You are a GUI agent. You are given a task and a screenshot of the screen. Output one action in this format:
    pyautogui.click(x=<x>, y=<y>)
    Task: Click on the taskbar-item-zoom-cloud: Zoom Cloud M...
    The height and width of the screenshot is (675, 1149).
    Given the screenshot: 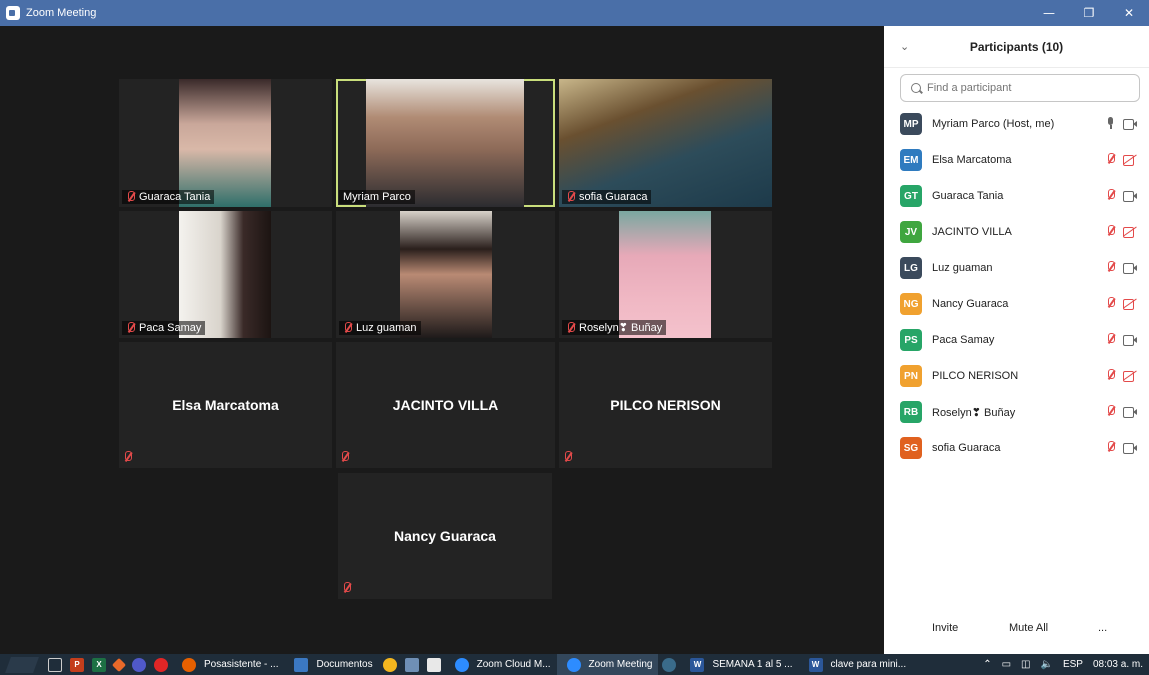 What is the action you would take?
    pyautogui.click(x=501, y=664)
    